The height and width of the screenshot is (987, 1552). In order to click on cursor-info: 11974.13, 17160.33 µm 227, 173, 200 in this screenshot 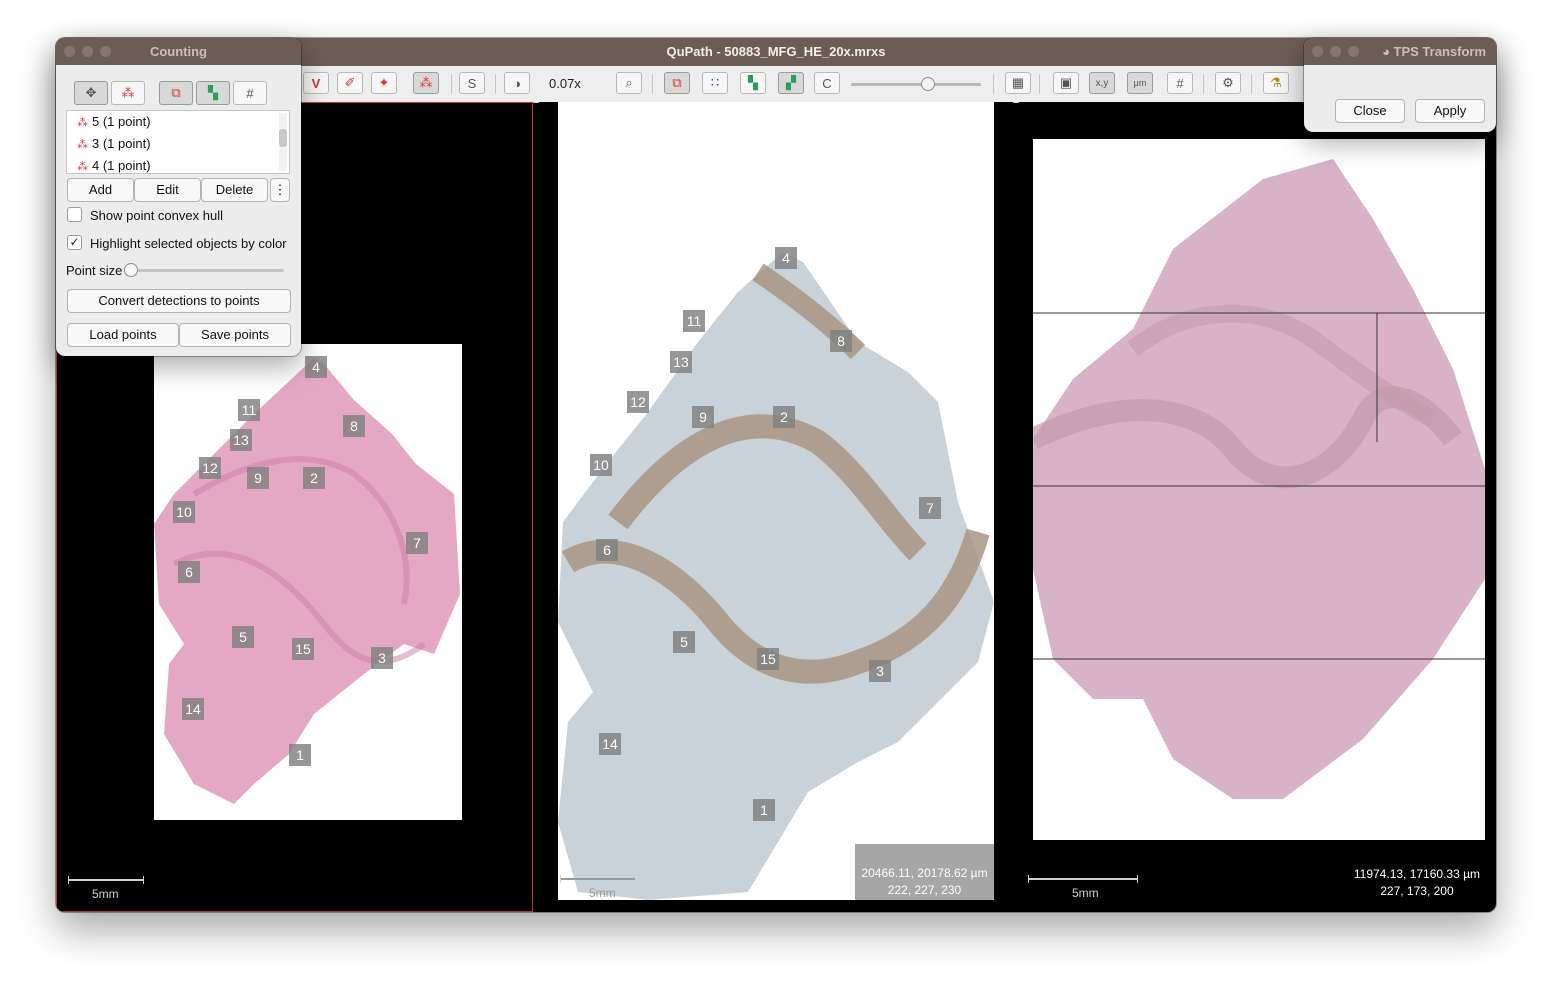, I will do `click(1417, 883)`.